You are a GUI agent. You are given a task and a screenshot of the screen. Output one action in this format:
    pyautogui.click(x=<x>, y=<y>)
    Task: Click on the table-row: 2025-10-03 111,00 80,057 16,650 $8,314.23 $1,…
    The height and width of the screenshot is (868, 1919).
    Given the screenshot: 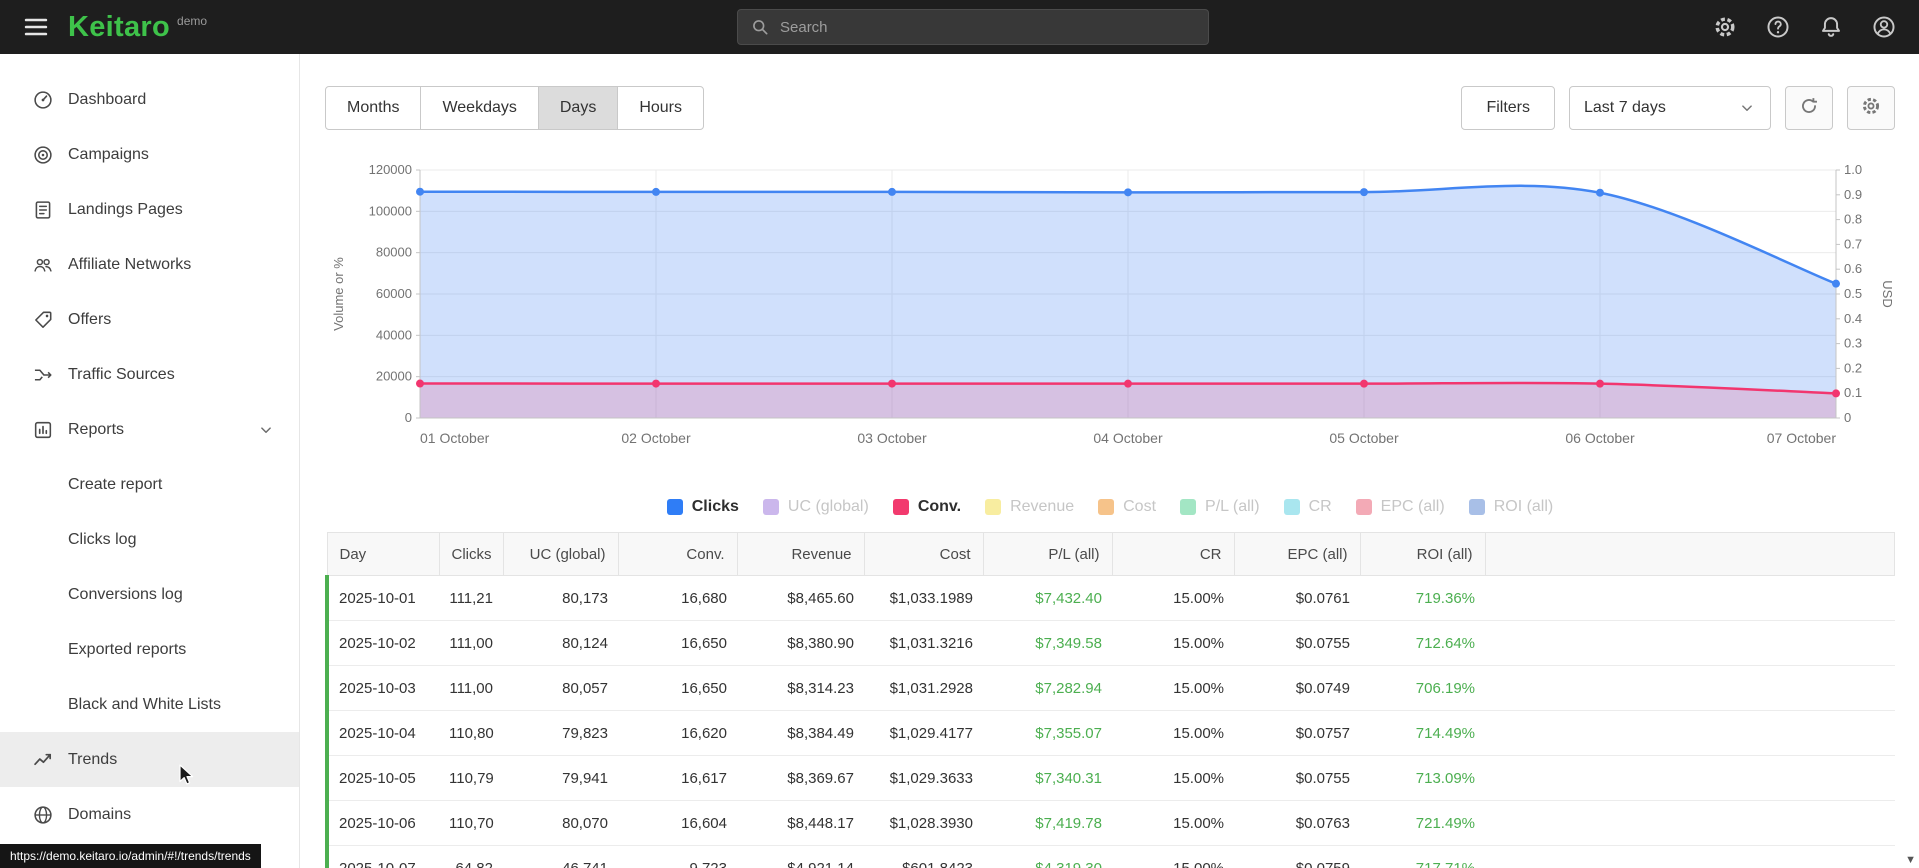 What is the action you would take?
    pyautogui.click(x=1110, y=688)
    